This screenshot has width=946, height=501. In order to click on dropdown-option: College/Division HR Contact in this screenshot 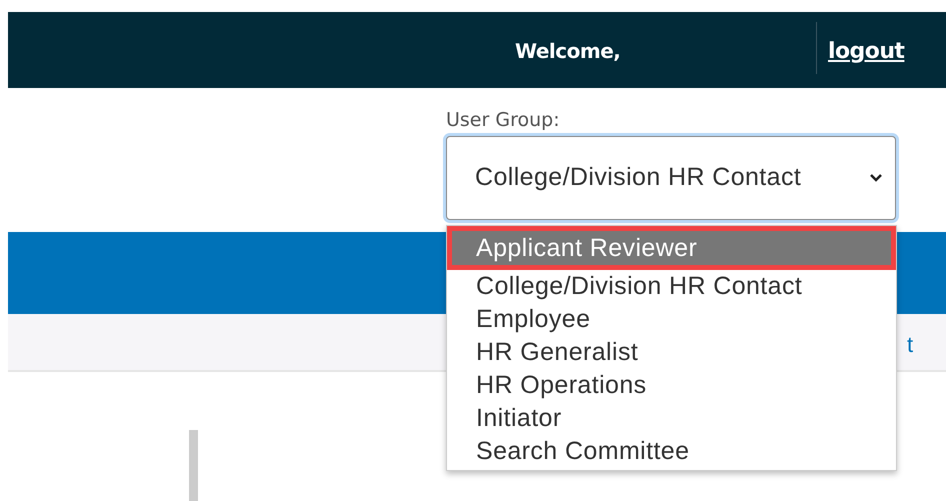, I will do `click(671, 286)`.